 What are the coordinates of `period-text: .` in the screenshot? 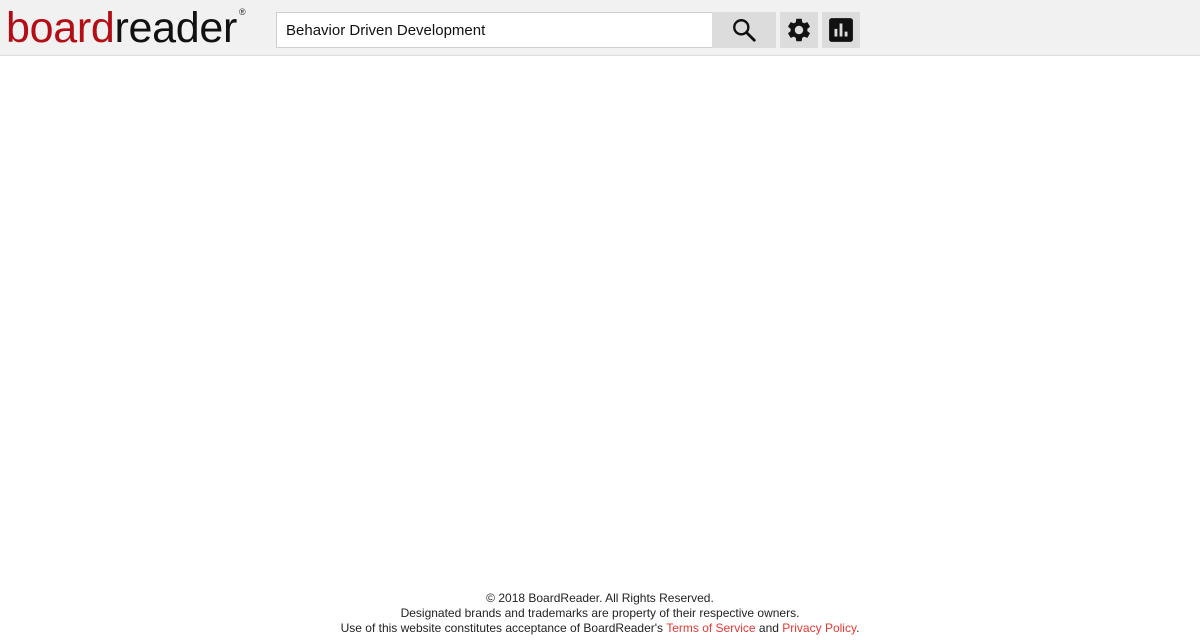 It's located at (858, 628).